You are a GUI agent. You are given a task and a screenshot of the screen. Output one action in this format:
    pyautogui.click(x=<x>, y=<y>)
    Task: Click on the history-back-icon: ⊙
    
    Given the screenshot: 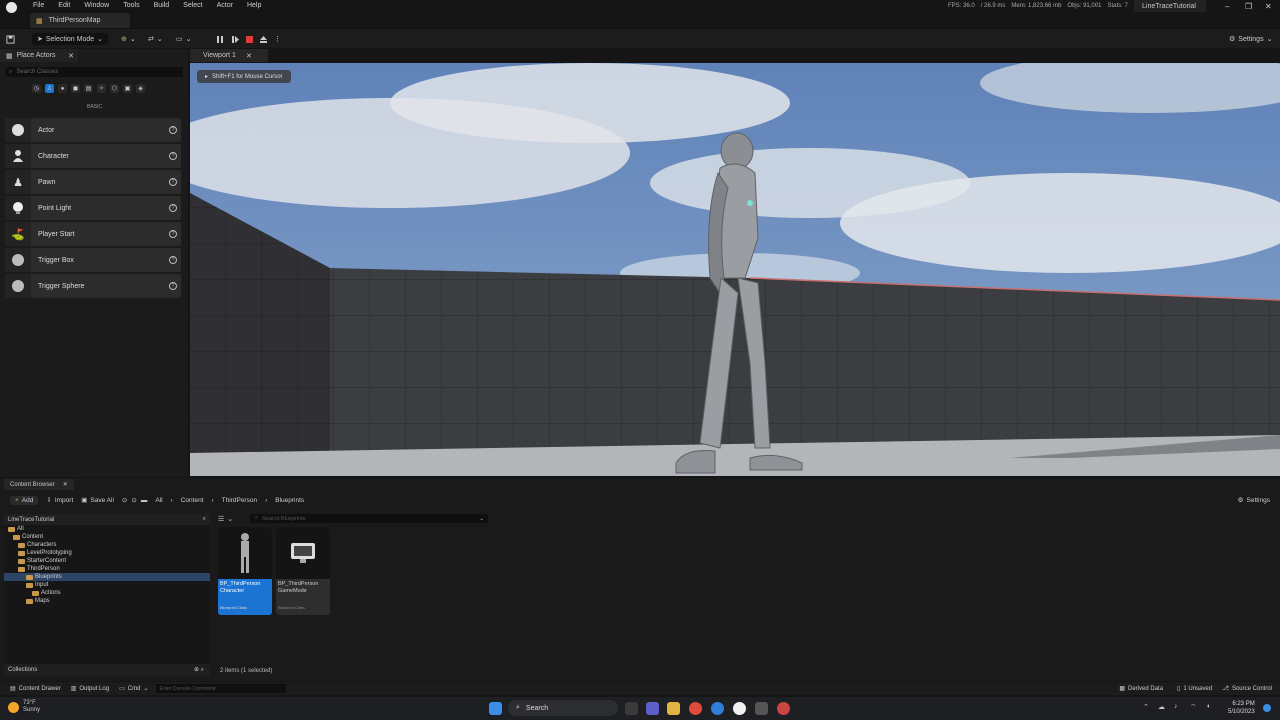 What is the action you would take?
    pyautogui.click(x=124, y=500)
    